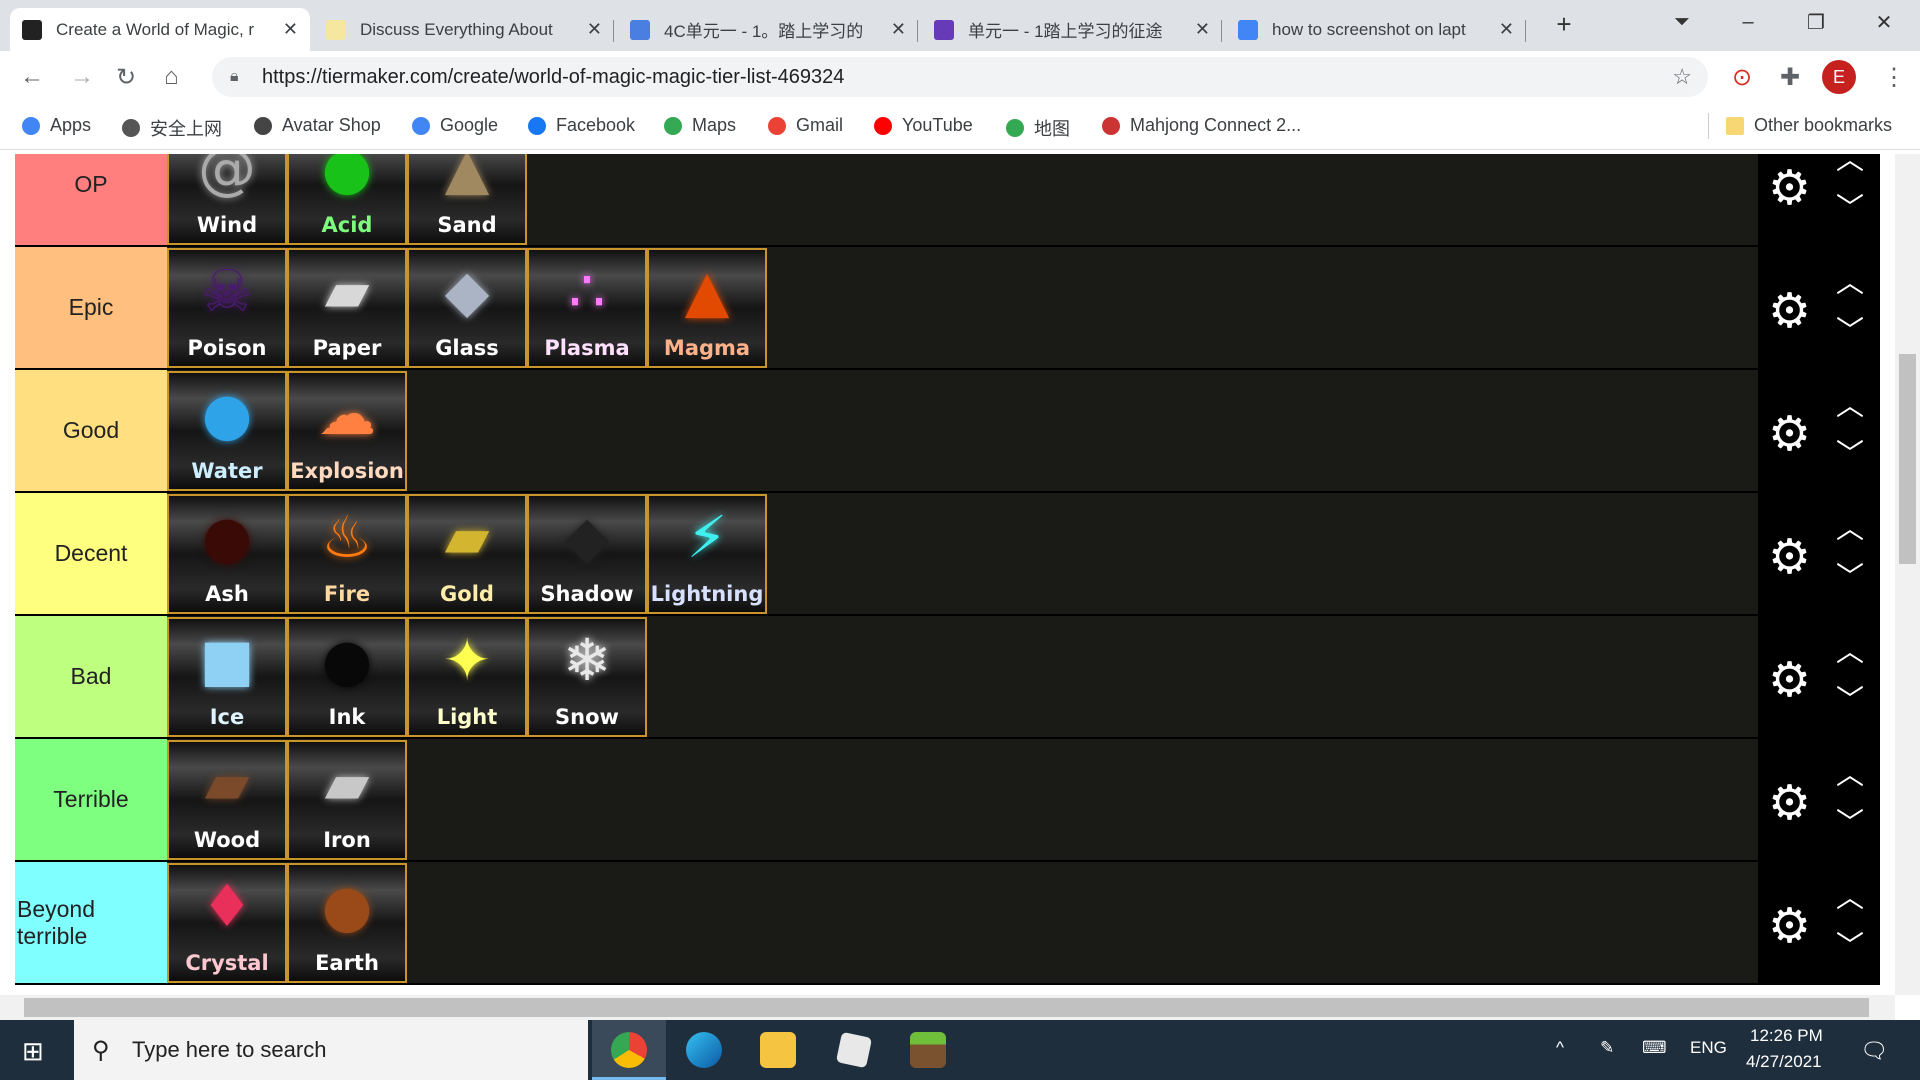  I want to click on file-explorer-icon, so click(778, 1050).